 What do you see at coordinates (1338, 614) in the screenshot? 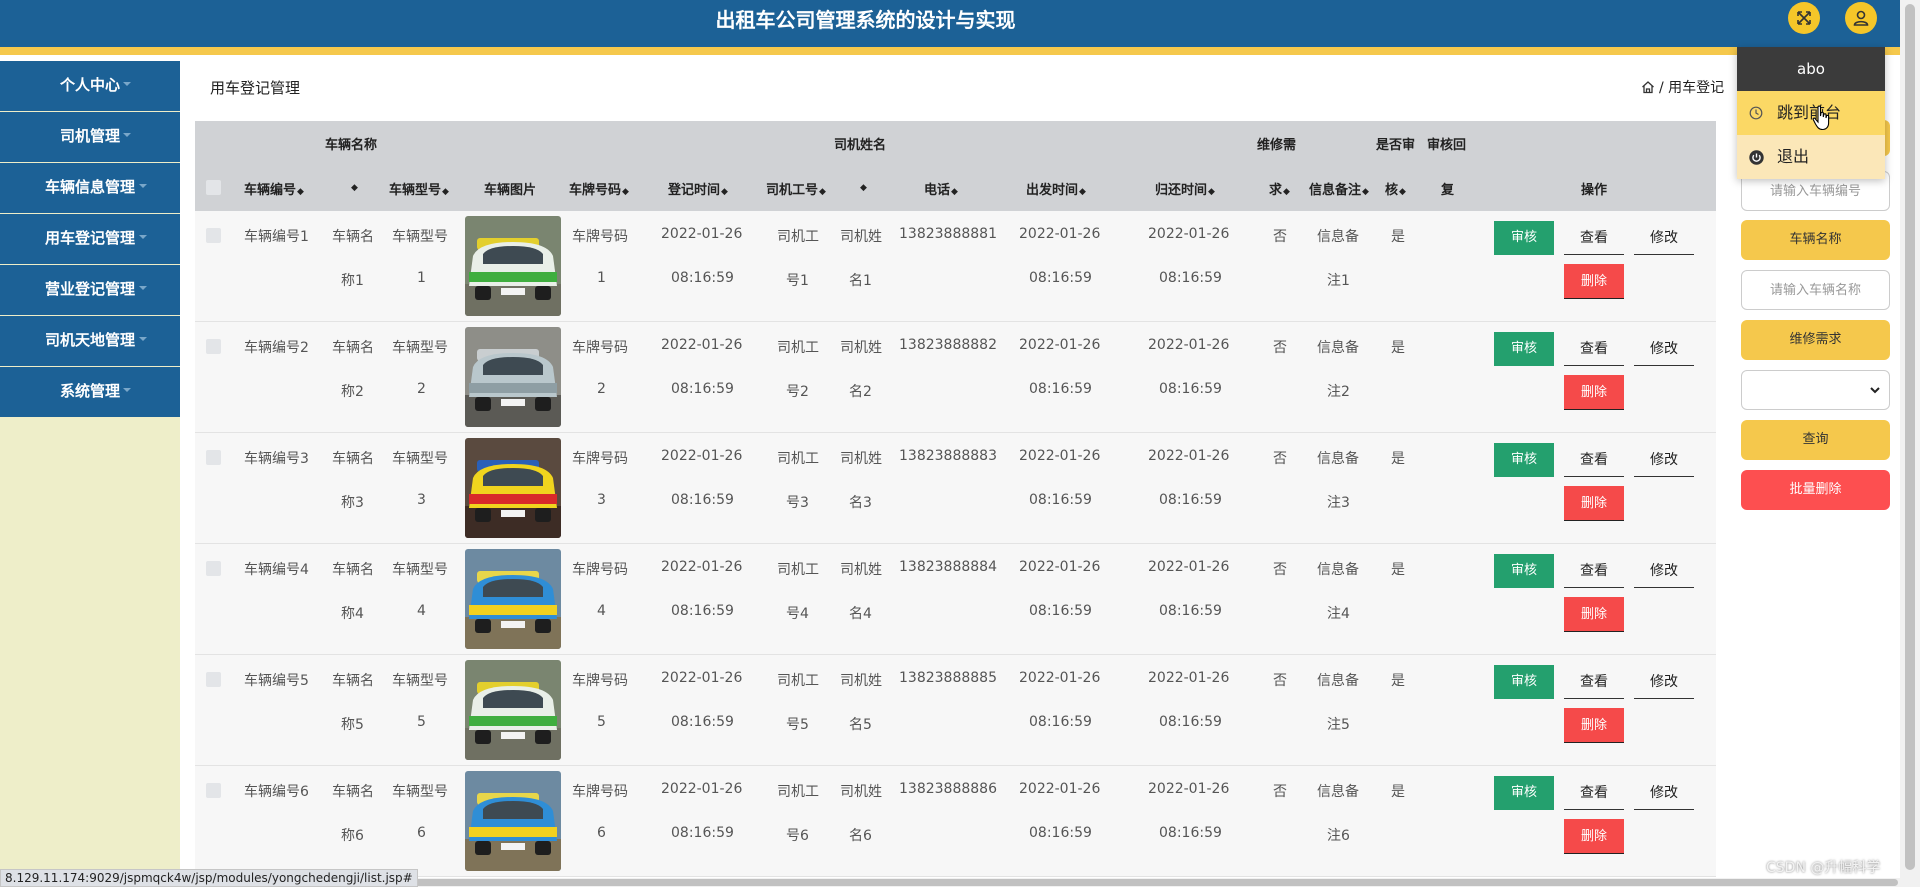
I see `cell-note: 注4` at bounding box center [1338, 614].